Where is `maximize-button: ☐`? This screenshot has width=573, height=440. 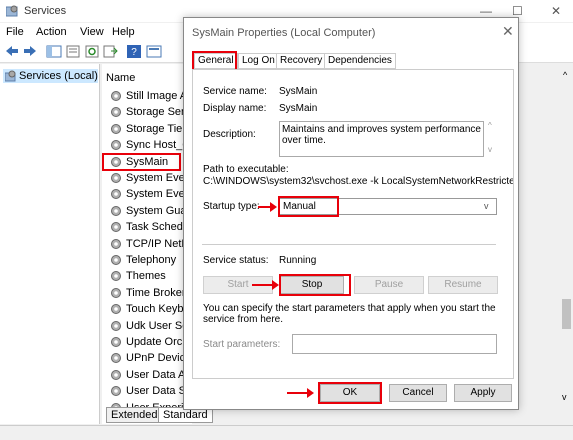
maximize-button: ☐ is located at coordinates (517, 11).